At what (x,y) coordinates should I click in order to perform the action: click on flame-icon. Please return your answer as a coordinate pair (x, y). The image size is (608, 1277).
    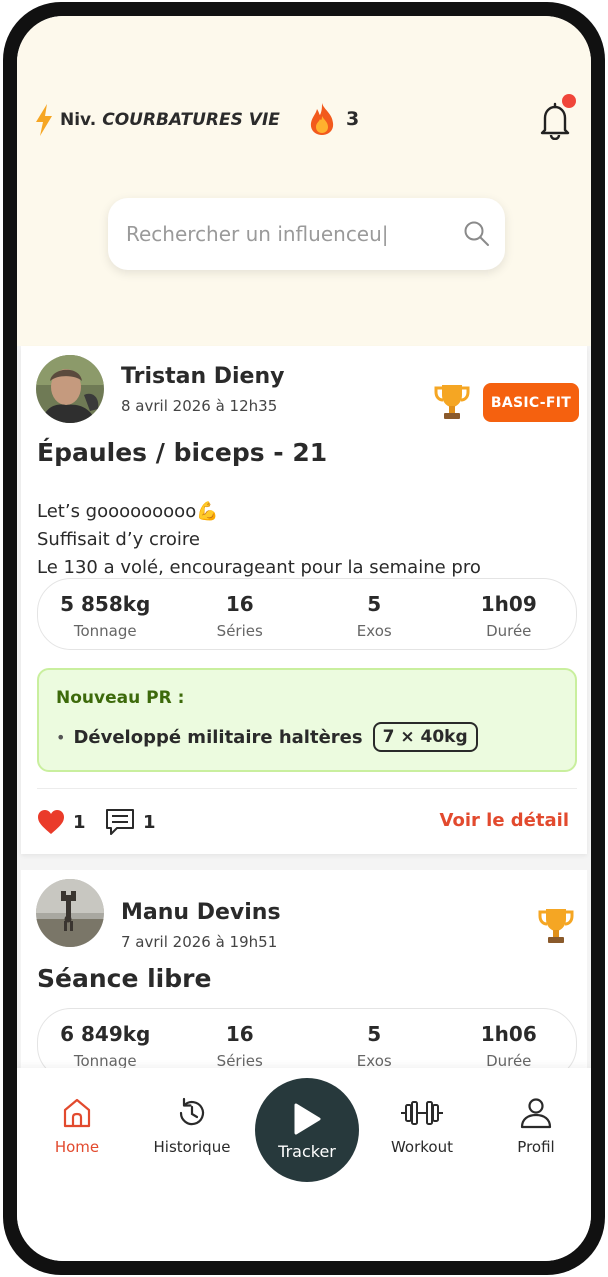
    Looking at the image, I should click on (322, 119).